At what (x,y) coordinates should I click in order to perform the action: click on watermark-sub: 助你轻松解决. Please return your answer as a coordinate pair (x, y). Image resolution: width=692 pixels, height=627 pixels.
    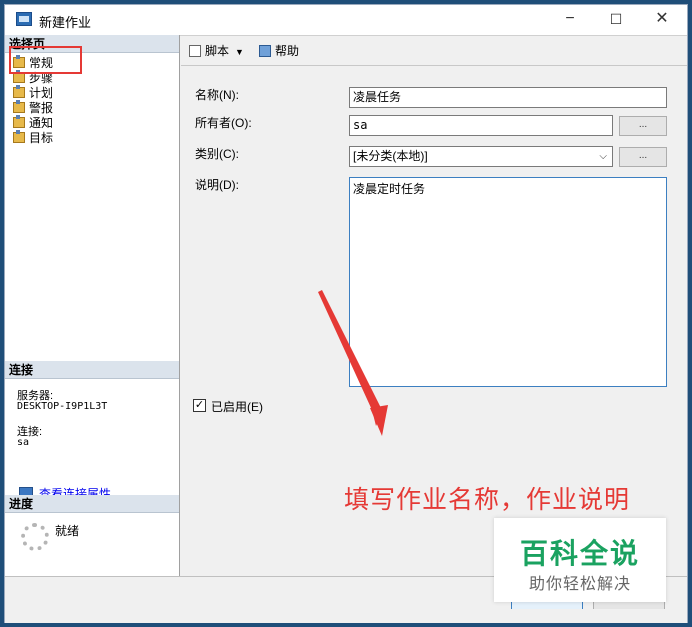
    Looking at the image, I should click on (579, 584).